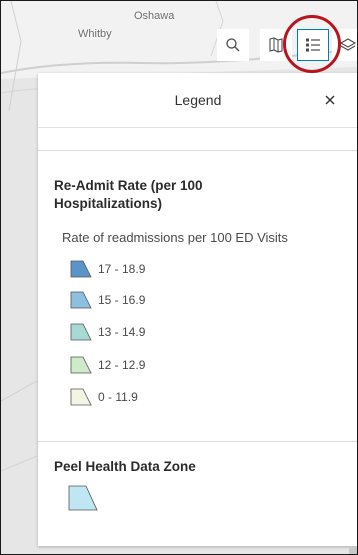  I want to click on legend-item: 15 - 16.9, so click(107, 300).